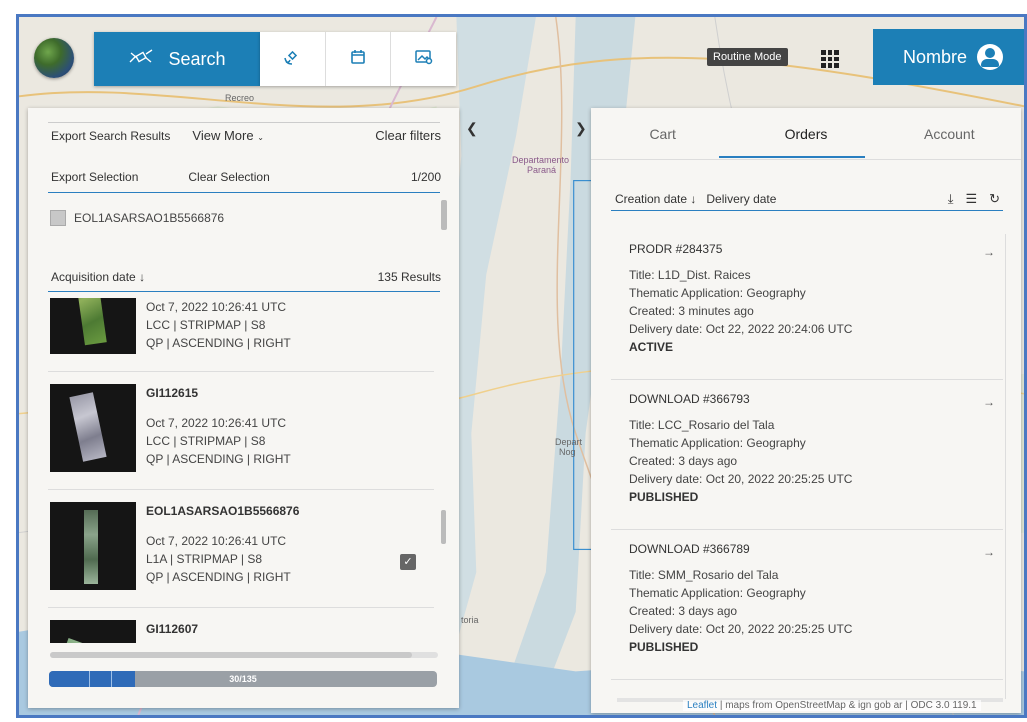 Image resolution: width=1027 pixels, height=722 pixels. I want to click on globe-logo, so click(54, 58).